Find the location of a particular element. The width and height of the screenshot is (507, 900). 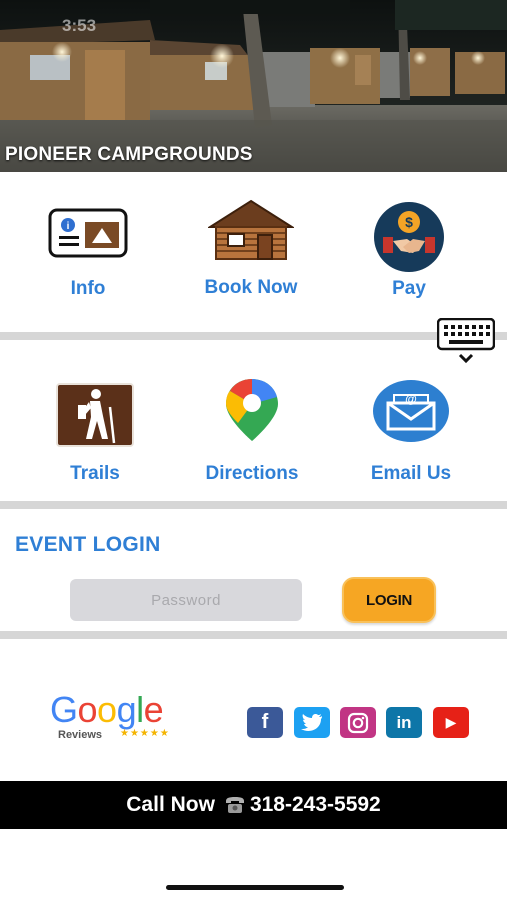

directions-tile: Directions is located at coordinates (252, 432).